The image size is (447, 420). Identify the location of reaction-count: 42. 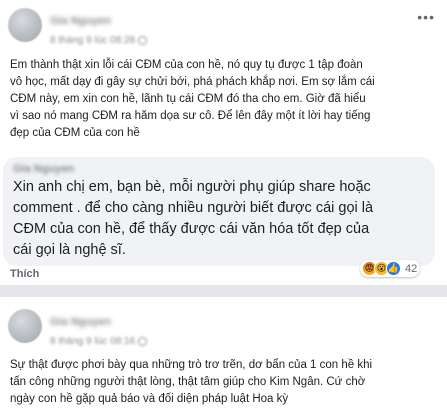
(411, 268).